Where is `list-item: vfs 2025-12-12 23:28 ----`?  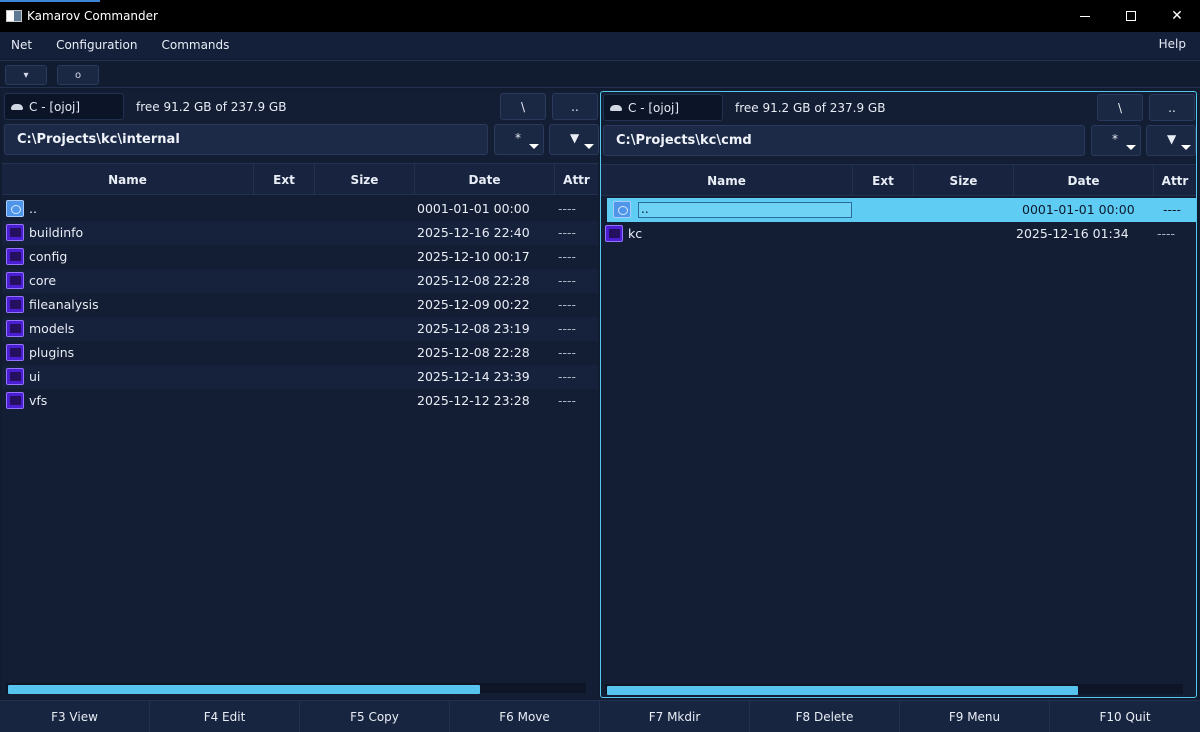
list-item: vfs 2025-12-12 23:28 ---- is located at coordinates (300, 401).